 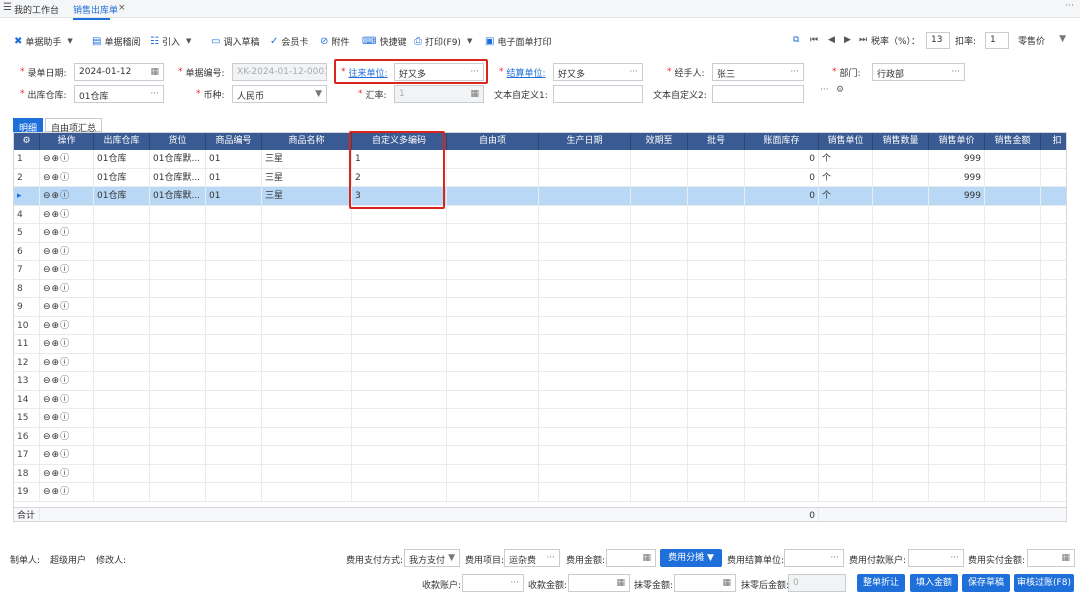 What do you see at coordinates (154, 72) in the screenshot?
I see `calendar-icon: ▦` at bounding box center [154, 72].